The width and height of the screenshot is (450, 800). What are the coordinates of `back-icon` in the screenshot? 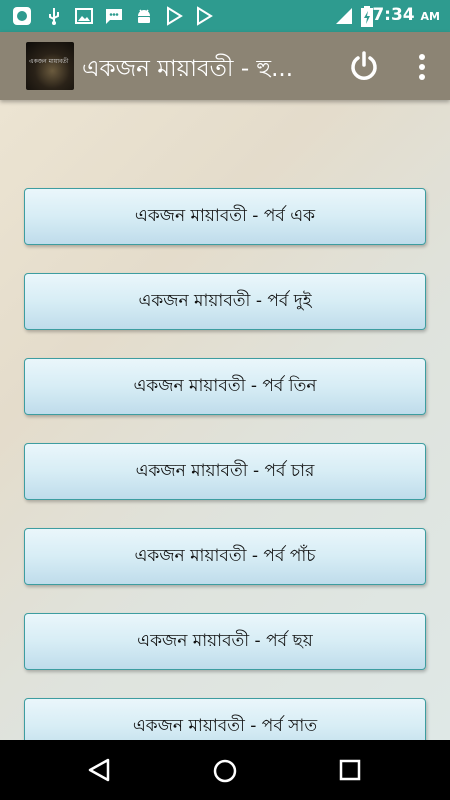 It's located at (99, 770).